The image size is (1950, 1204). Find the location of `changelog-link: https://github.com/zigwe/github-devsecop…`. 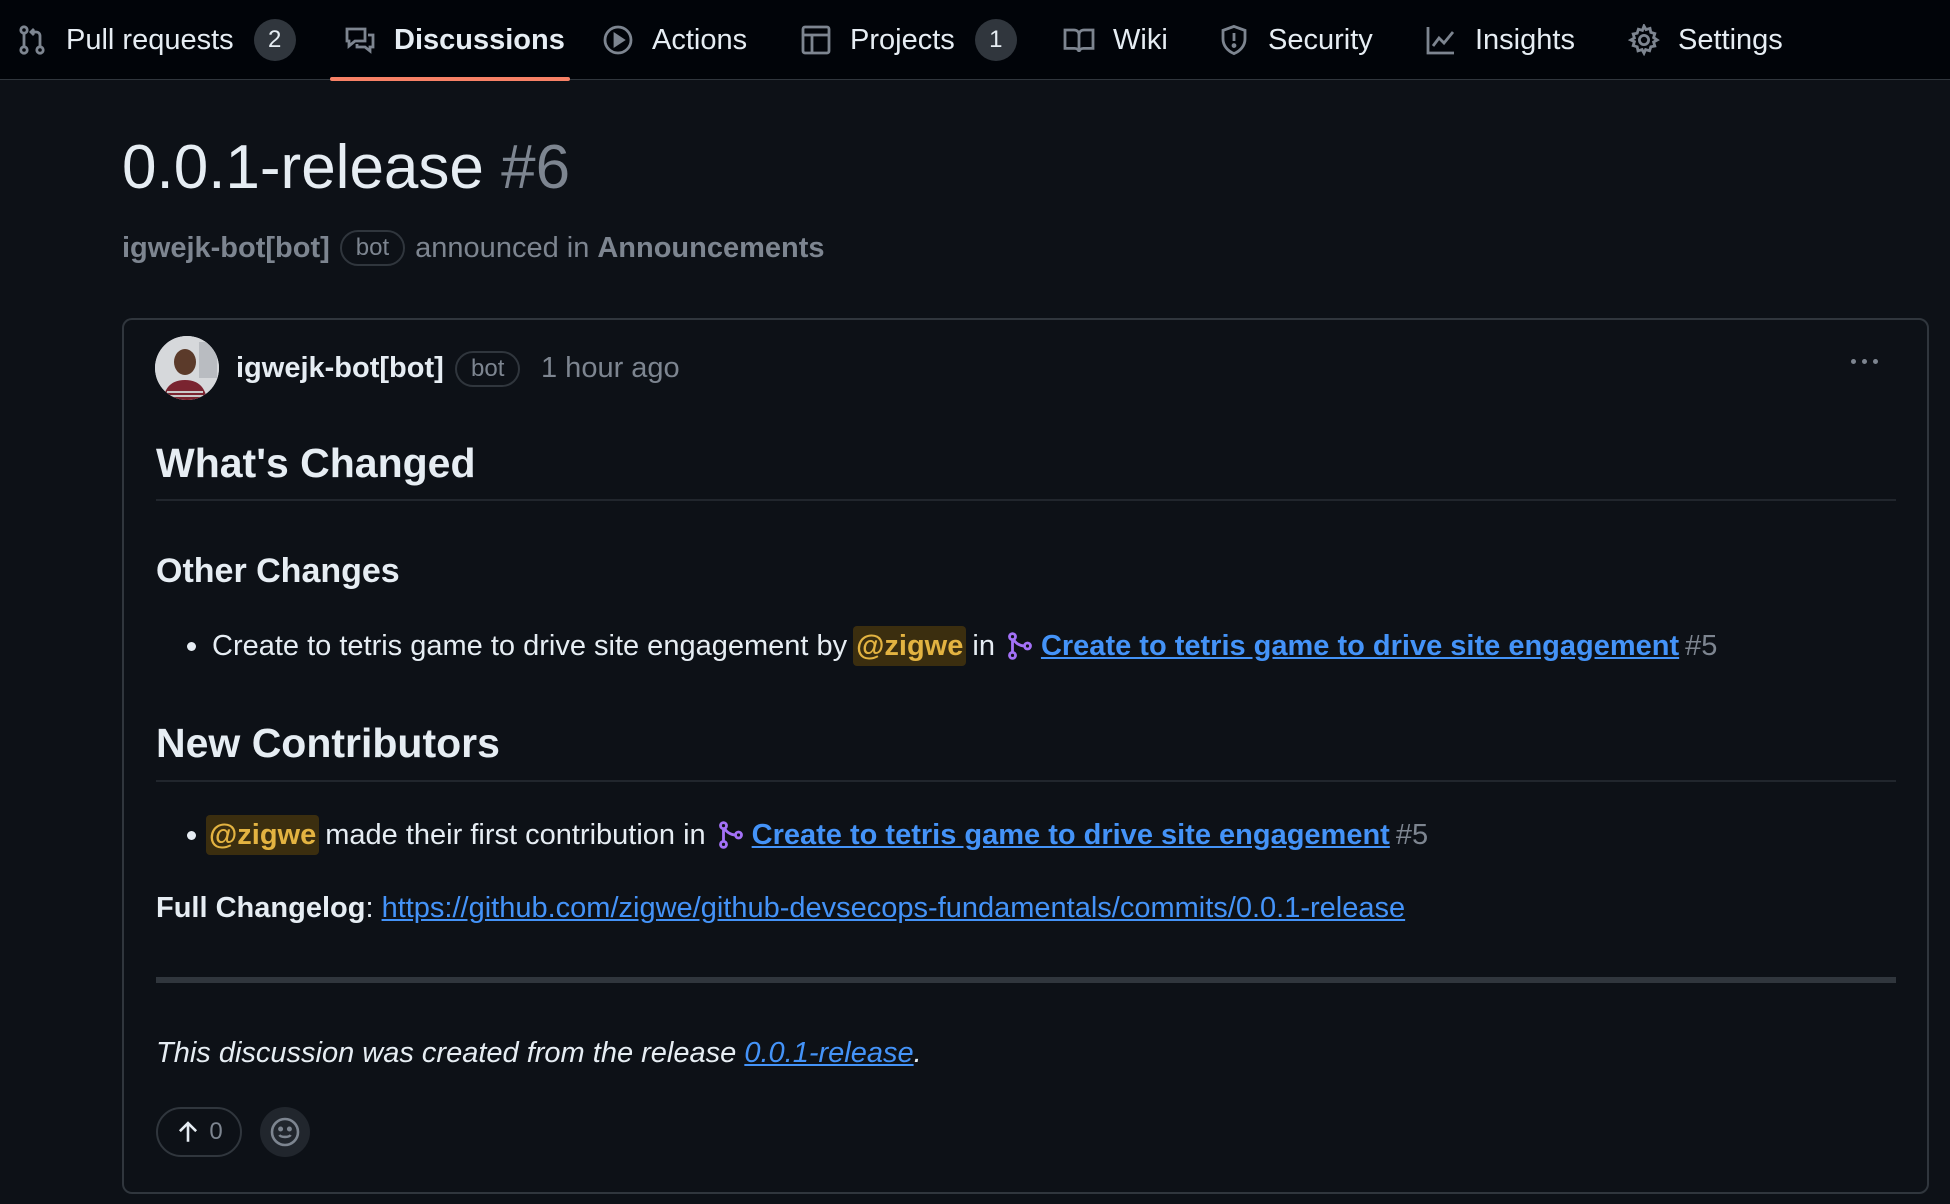

changelog-link: https://github.com/zigwe/github-devsecop… is located at coordinates (894, 908).